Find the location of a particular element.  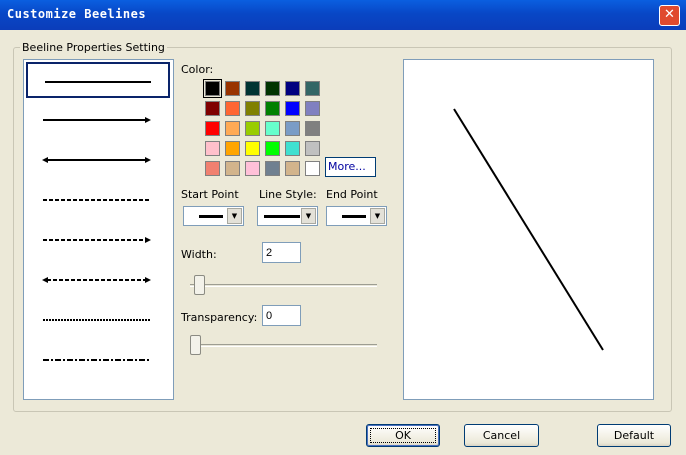

end-point-dropdown: ▼ is located at coordinates (356, 216).